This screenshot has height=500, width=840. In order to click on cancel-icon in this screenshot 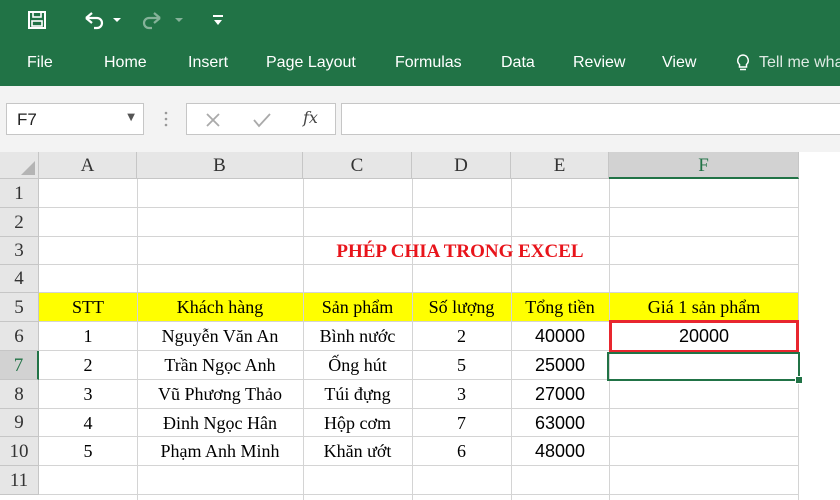, I will do `click(213, 120)`.